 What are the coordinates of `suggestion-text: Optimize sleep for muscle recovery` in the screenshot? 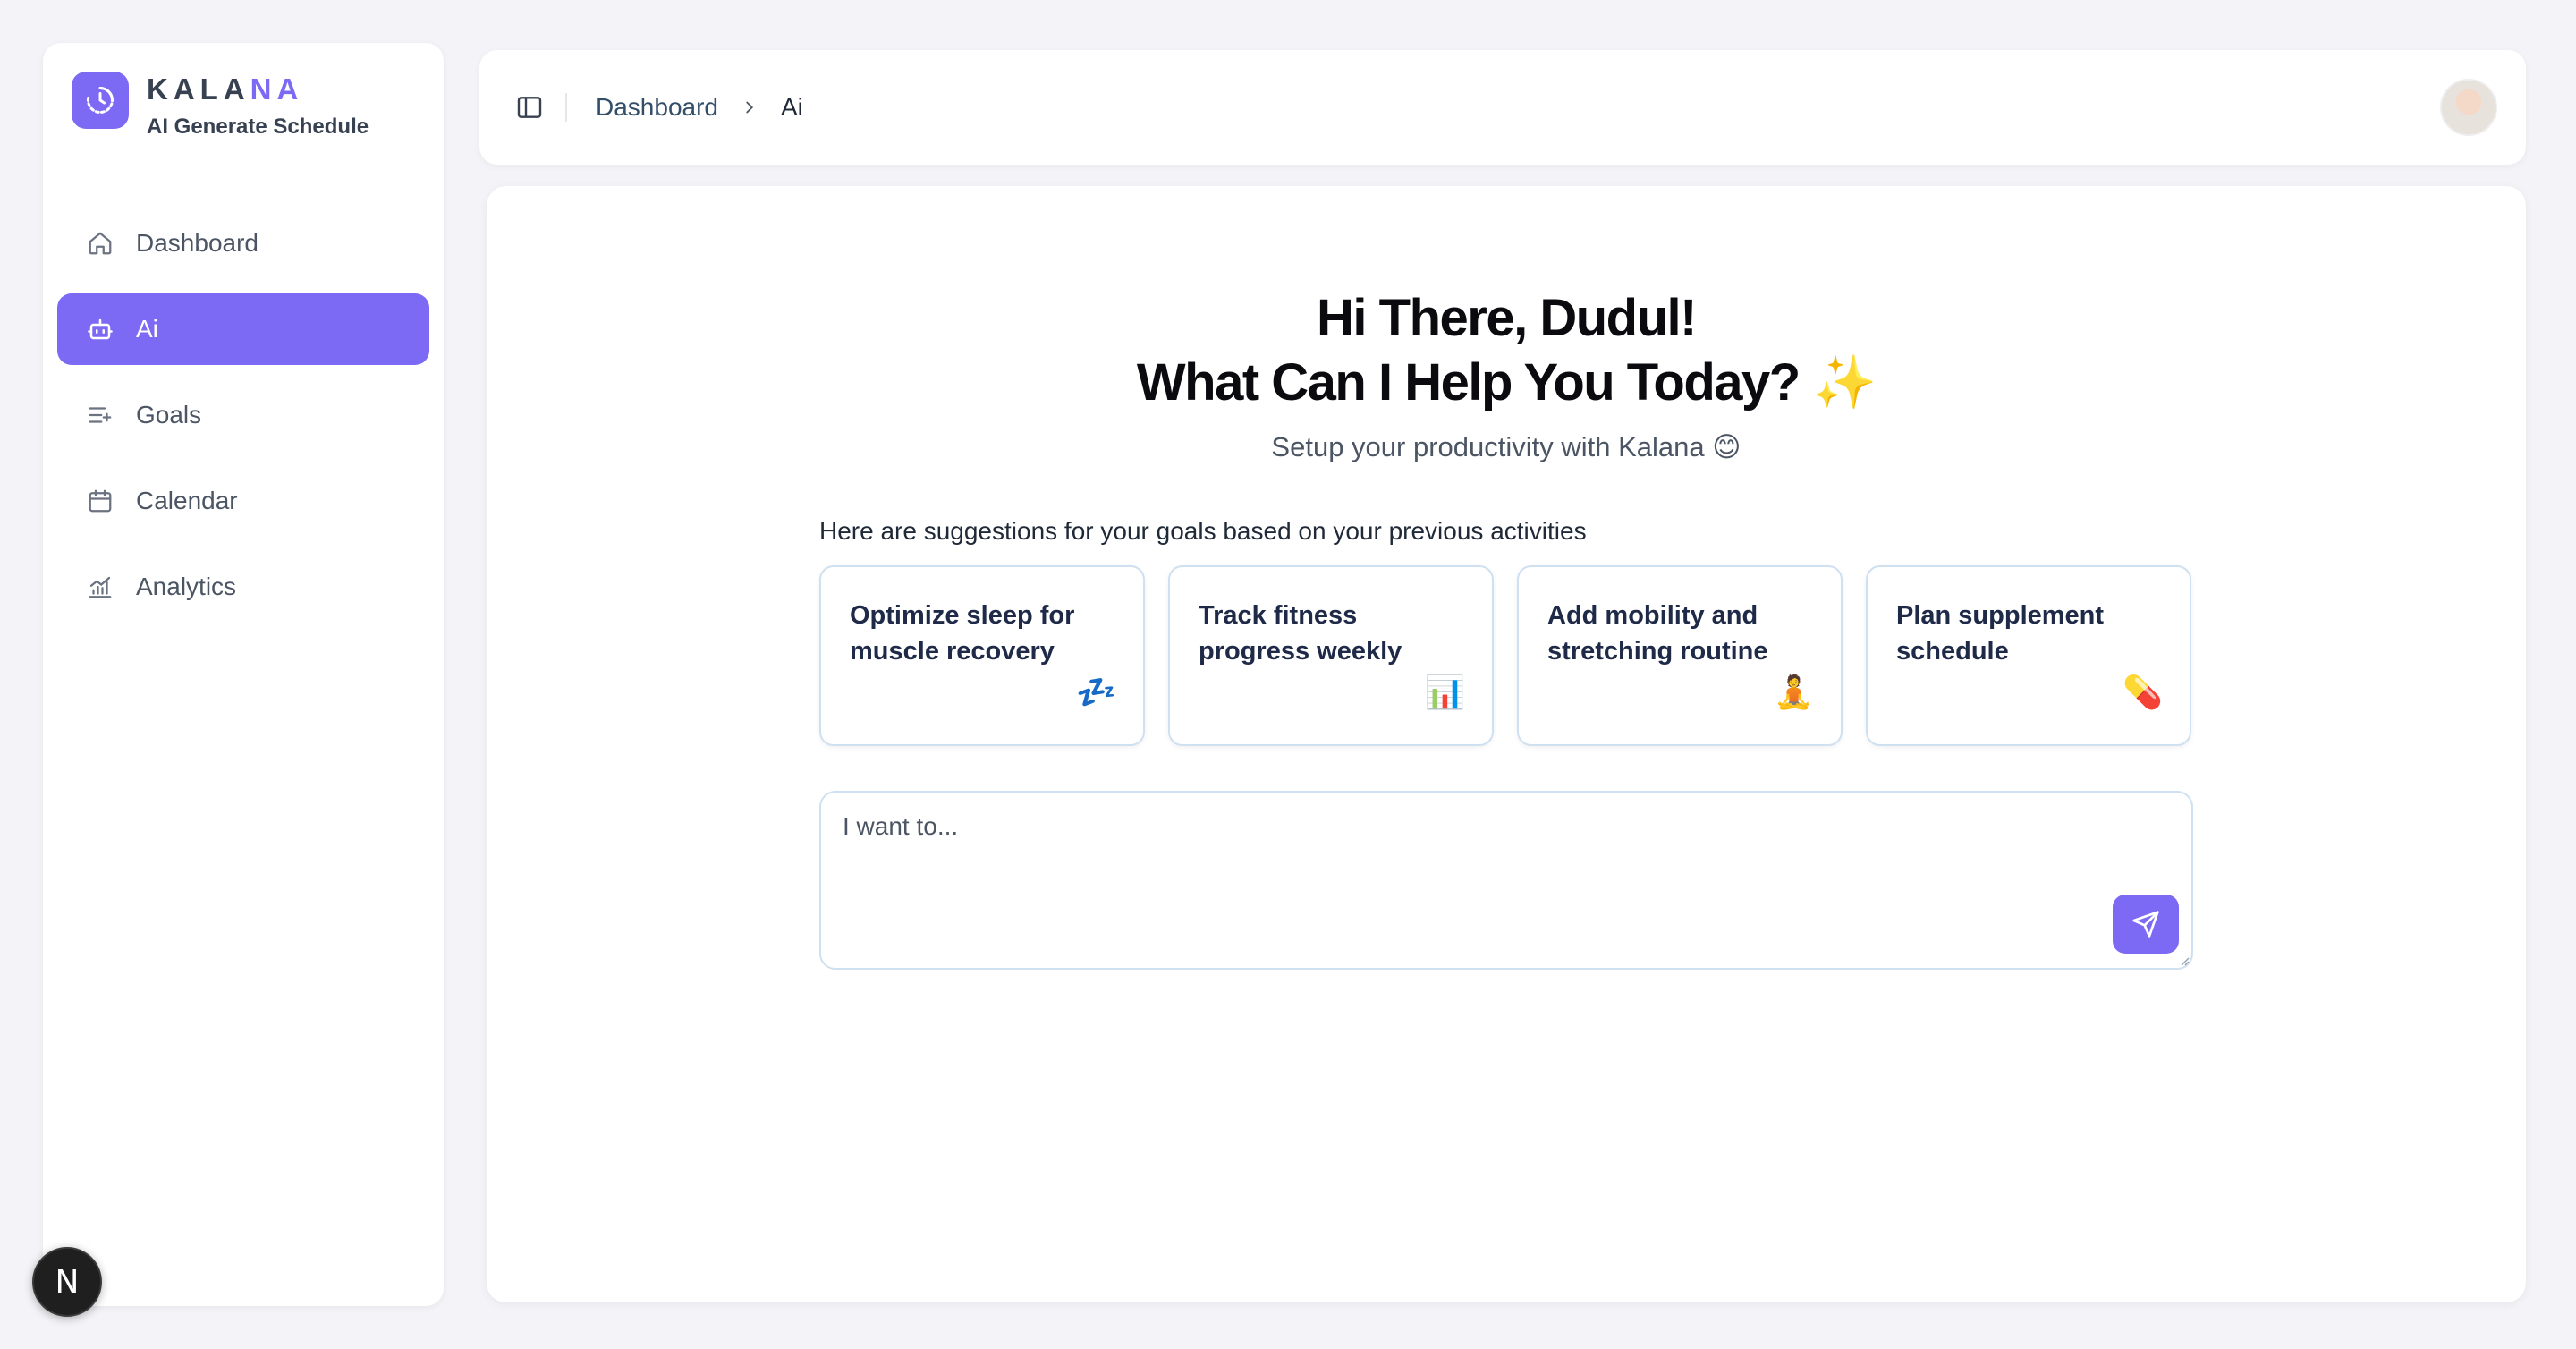 It's located at (962, 633).